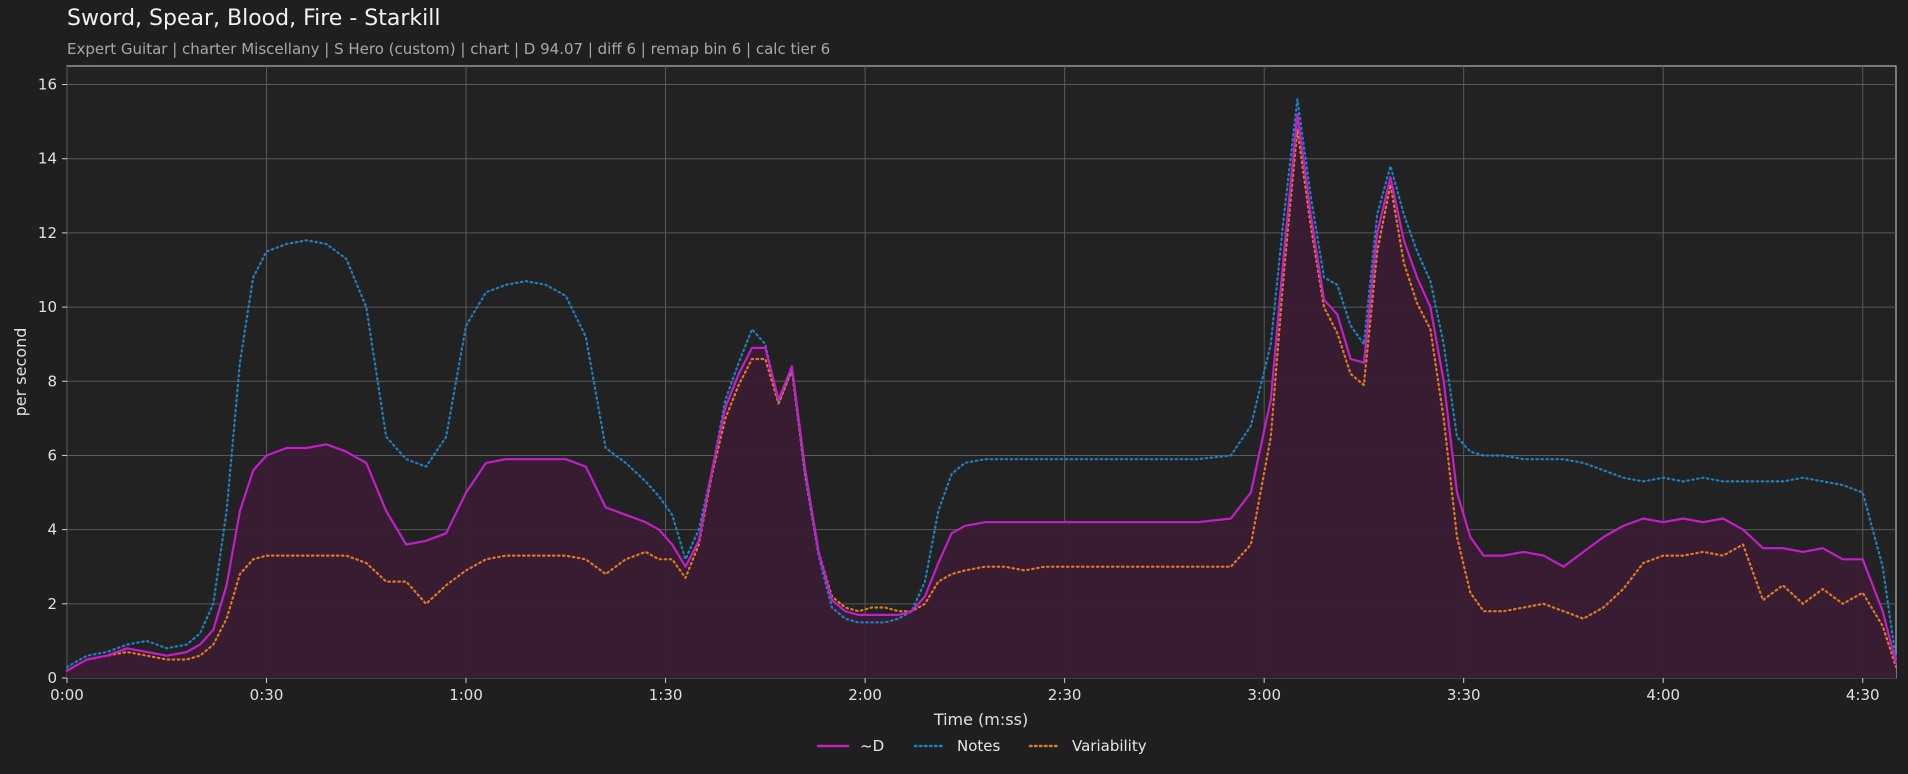 The image size is (1908, 774). Describe the element at coordinates (20, 372) in the screenshot. I see `y-axis-label: per second` at that location.